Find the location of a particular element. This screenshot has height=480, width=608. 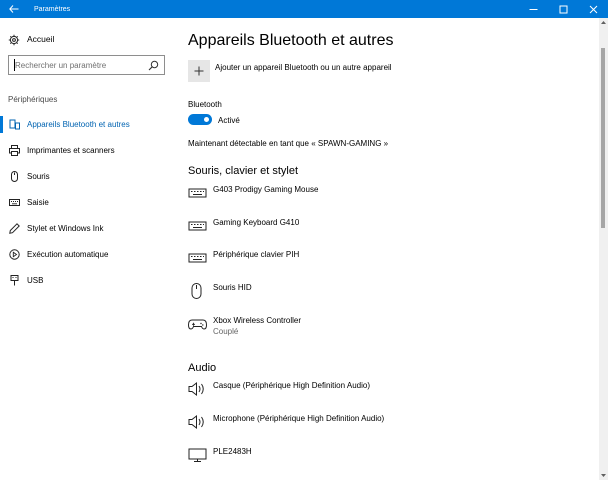

sidebar-item-usb: USB is located at coordinates (85, 281).